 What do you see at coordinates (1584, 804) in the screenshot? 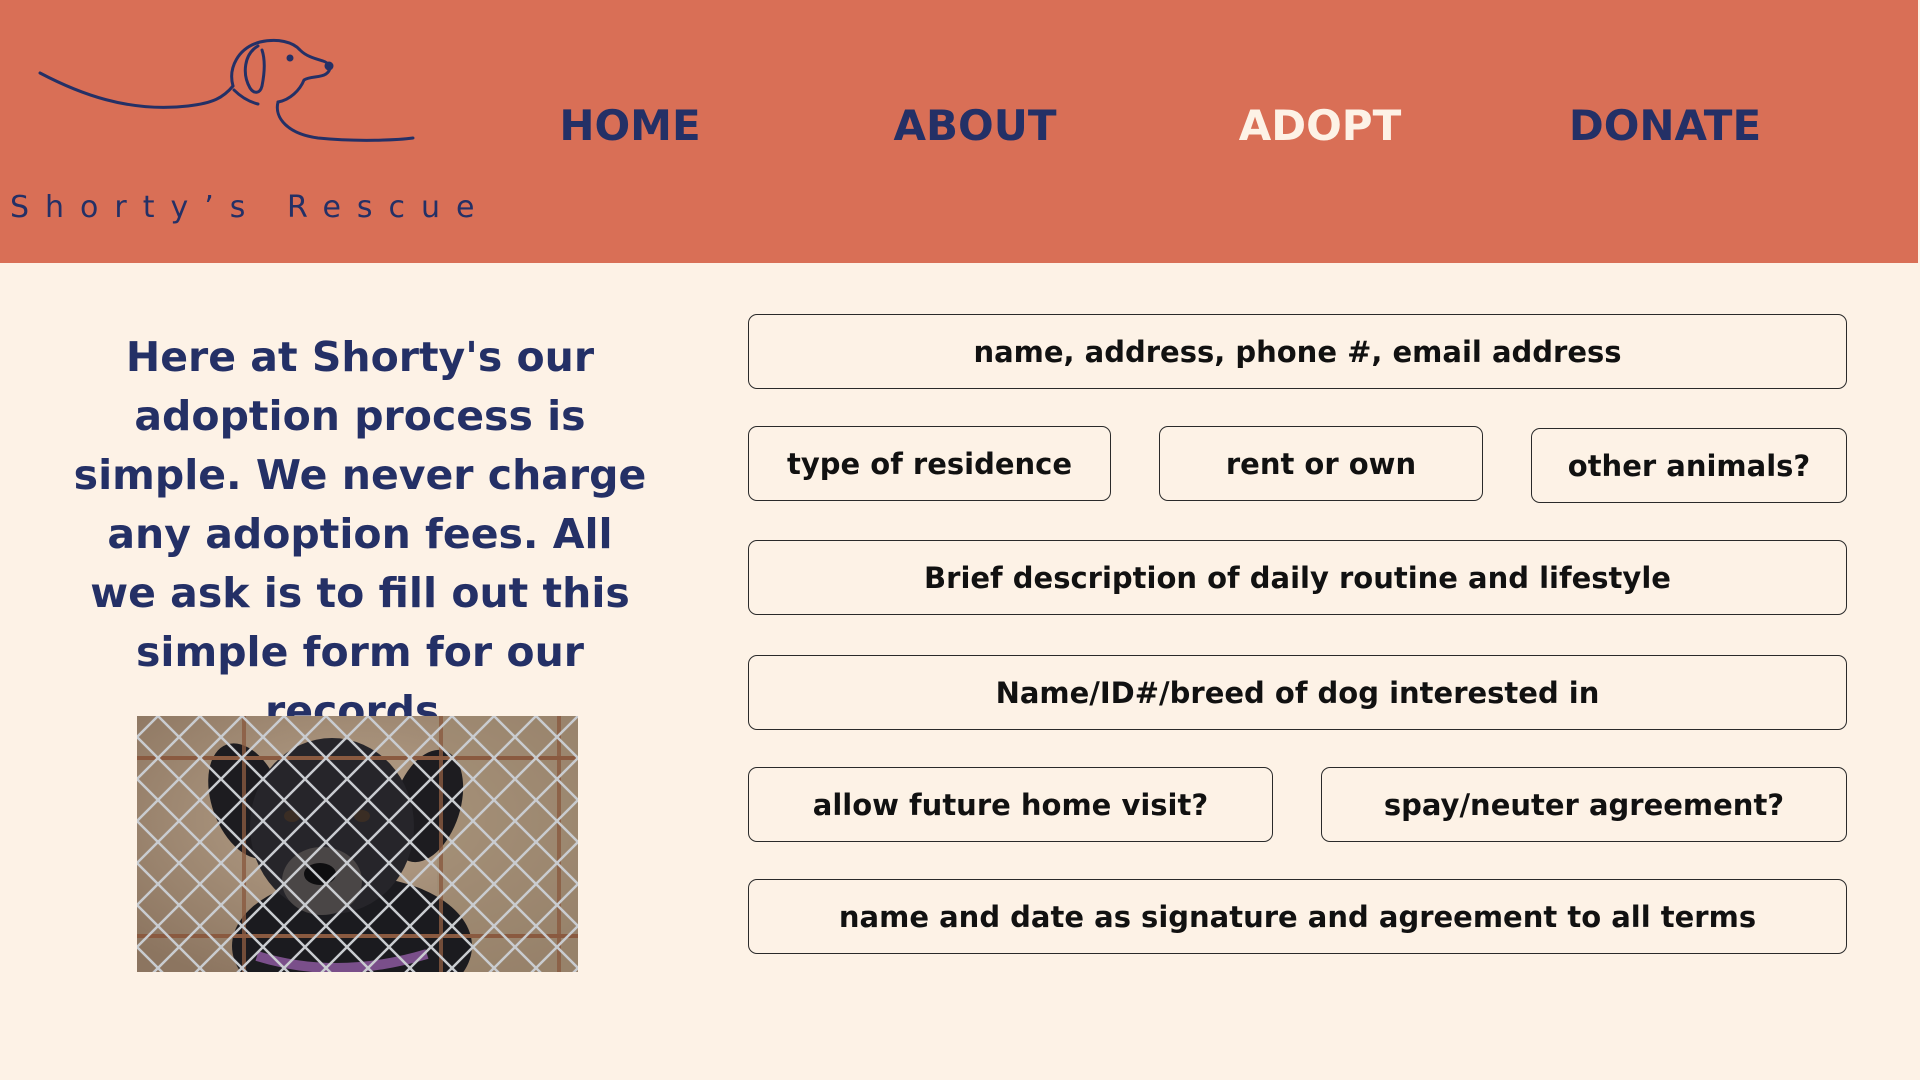
I see `spay-neuter-field: spay/neuter agreement?` at bounding box center [1584, 804].